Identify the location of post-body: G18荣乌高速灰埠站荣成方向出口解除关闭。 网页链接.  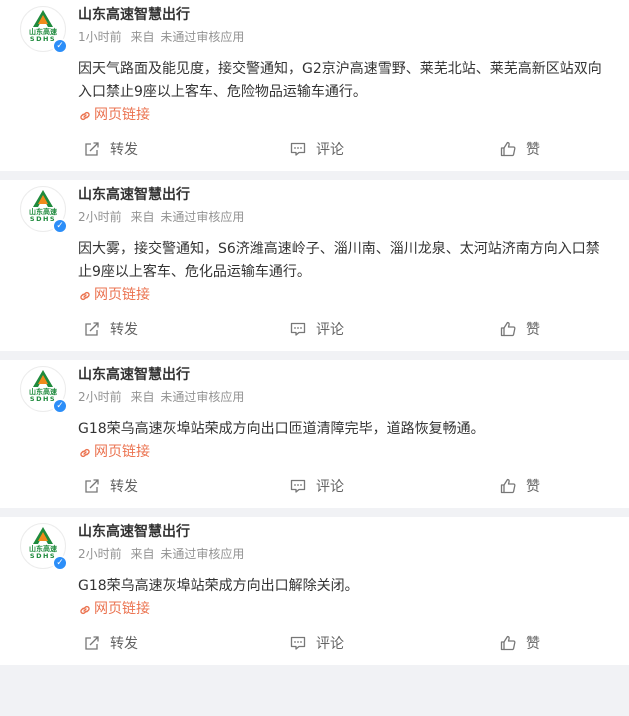
(314, 598).